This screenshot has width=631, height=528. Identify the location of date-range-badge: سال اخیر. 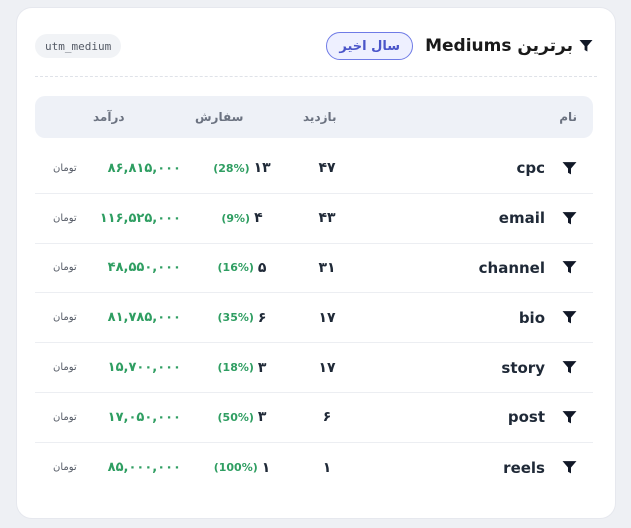
(370, 46).